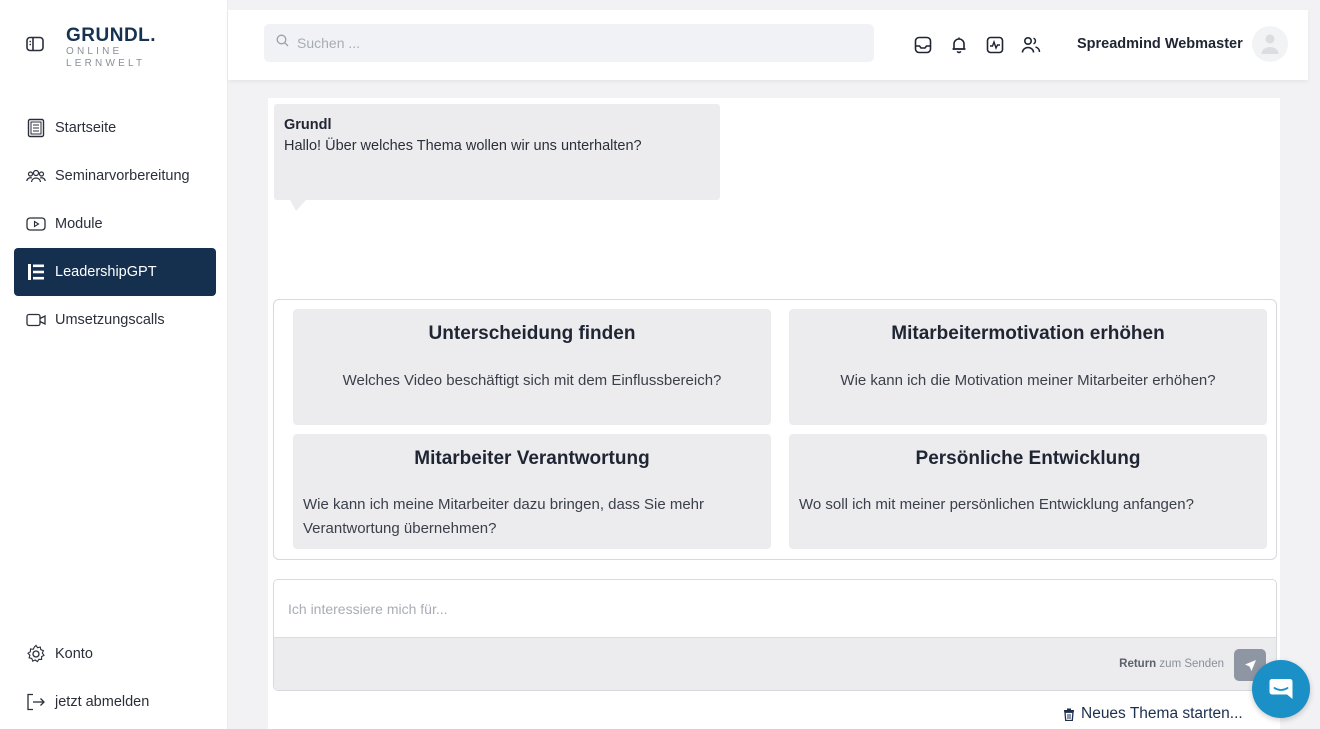  I want to click on inbox-icon, so click(923, 45).